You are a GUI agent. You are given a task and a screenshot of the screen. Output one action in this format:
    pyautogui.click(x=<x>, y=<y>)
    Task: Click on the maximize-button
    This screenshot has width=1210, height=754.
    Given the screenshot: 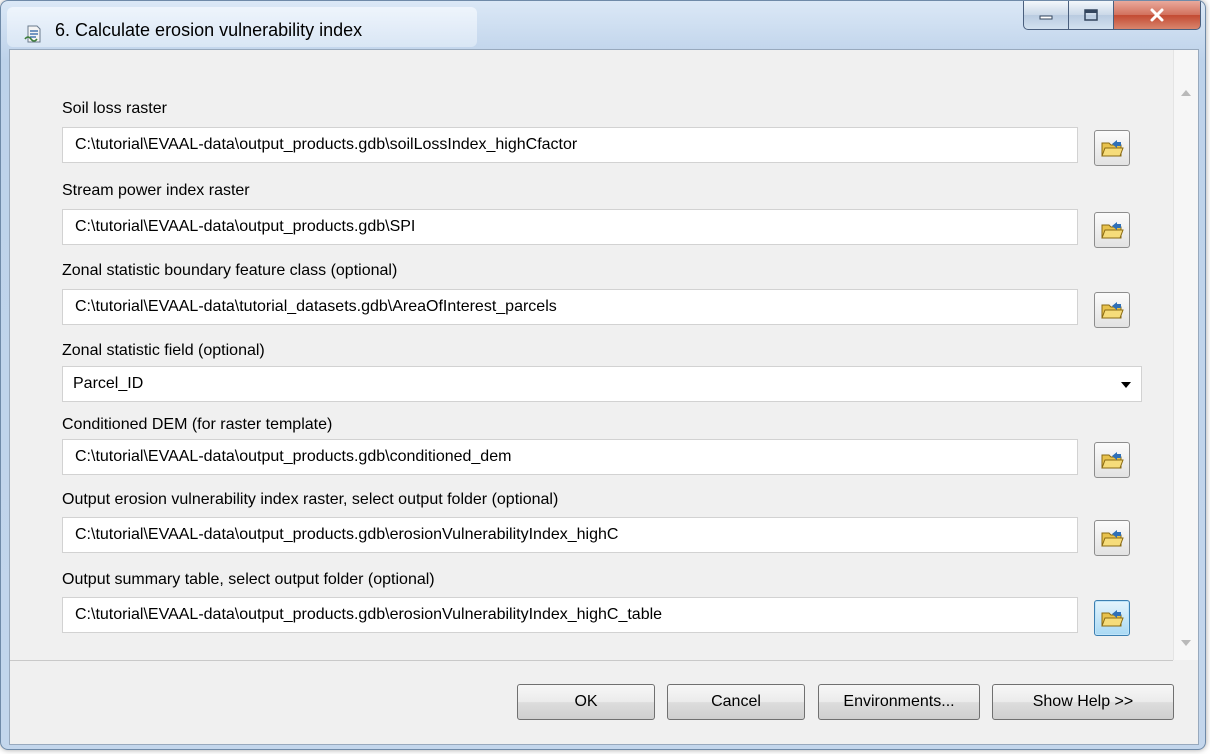 What is the action you would take?
    pyautogui.click(x=1091, y=15)
    